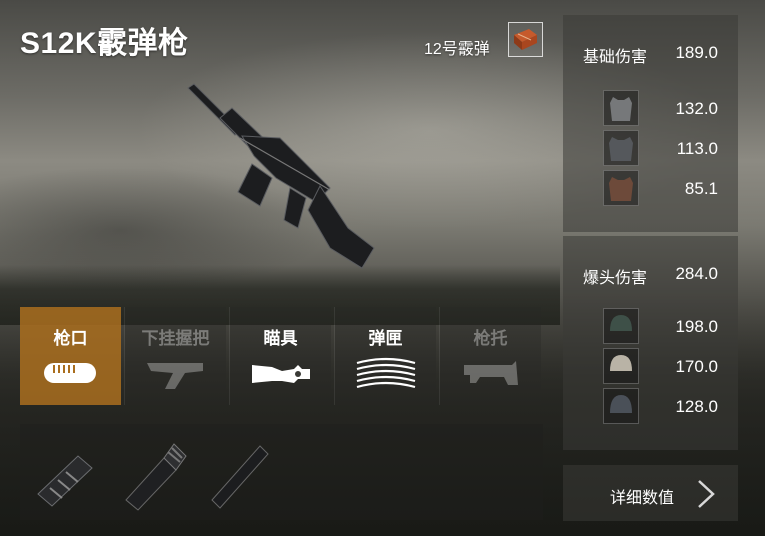 The height and width of the screenshot is (536, 765). I want to click on helmet-level2-icon, so click(621, 366).